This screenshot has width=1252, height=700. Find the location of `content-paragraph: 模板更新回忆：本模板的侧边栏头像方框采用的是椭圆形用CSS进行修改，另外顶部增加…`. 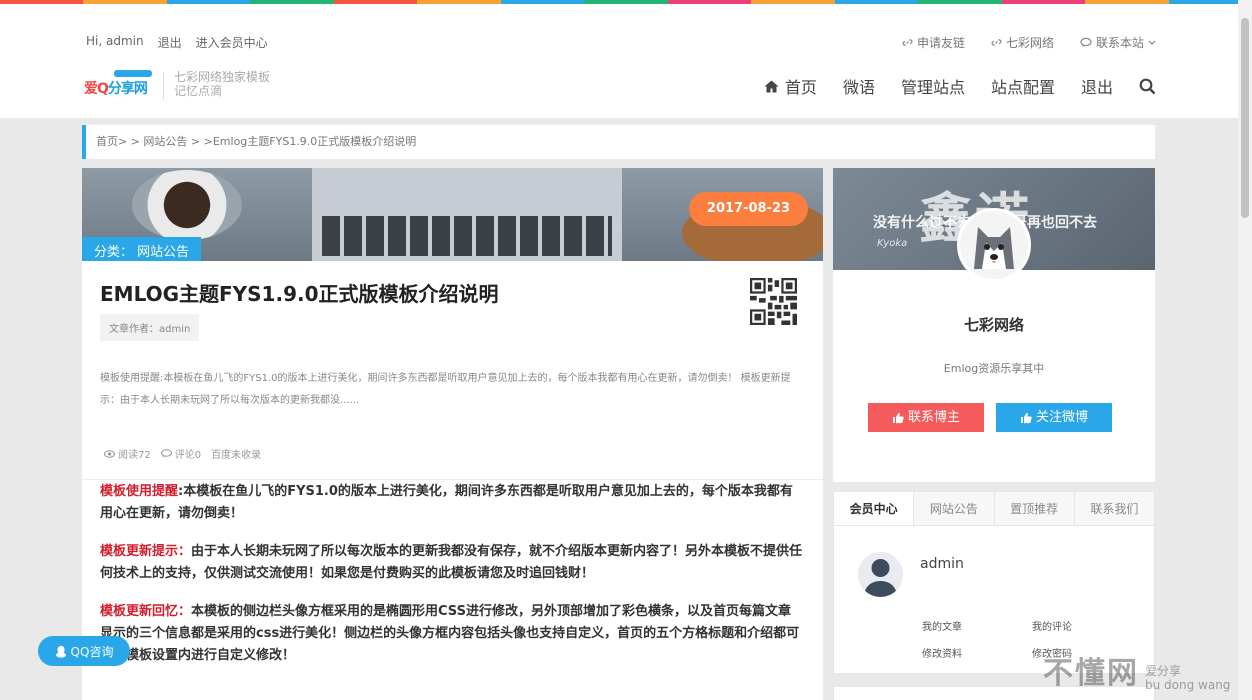

content-paragraph: 模板更新回忆：本模板的侧边栏头像方框采用的是椭圆形用CSS进行修改，另外顶部增加… is located at coordinates (450, 633).